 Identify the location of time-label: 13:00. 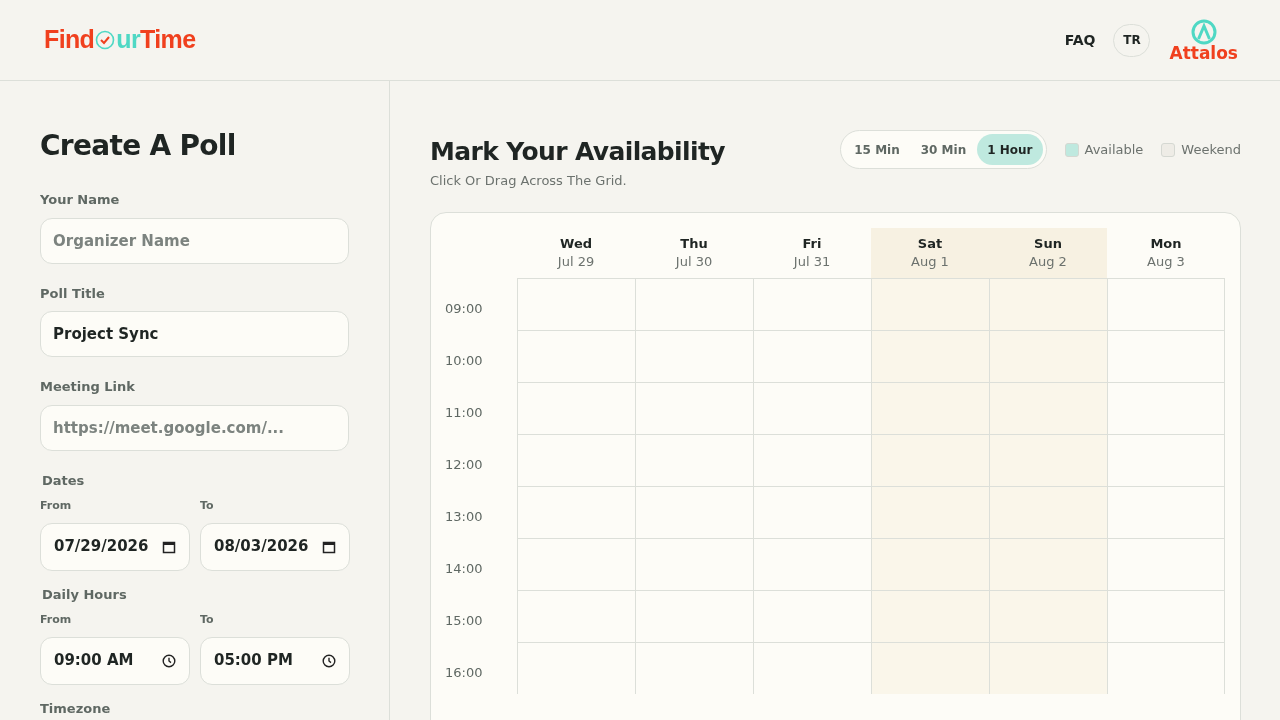
(464, 516).